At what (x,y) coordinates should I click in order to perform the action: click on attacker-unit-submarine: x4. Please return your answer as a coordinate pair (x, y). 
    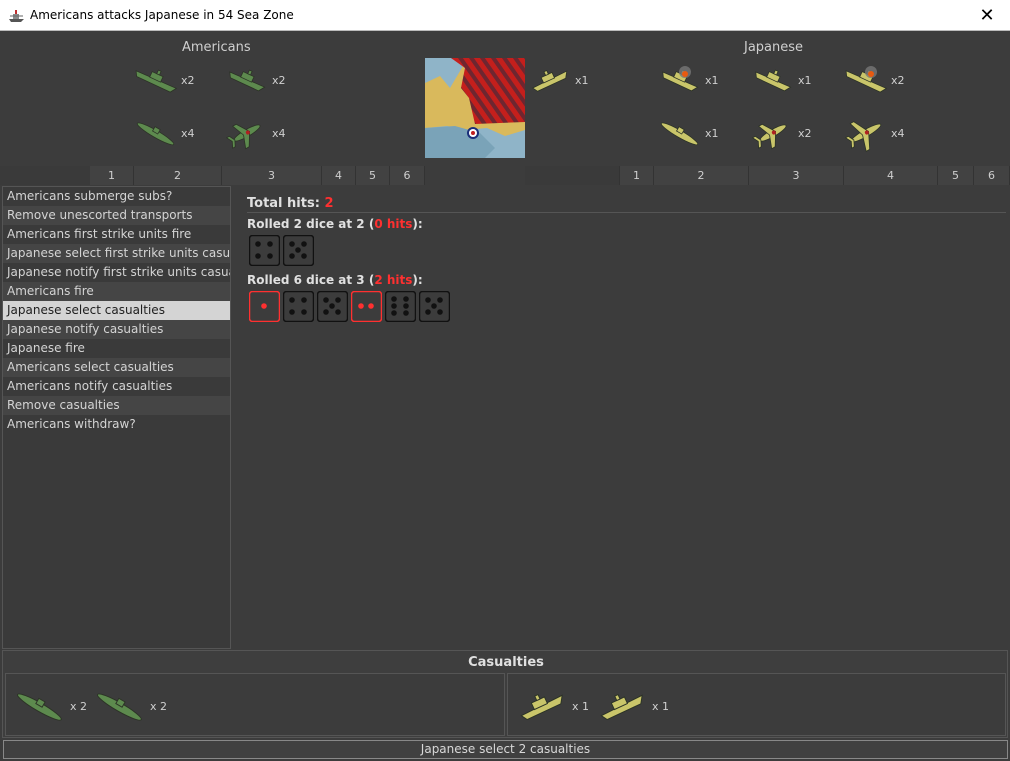
    Looking at the image, I should click on (178, 137).